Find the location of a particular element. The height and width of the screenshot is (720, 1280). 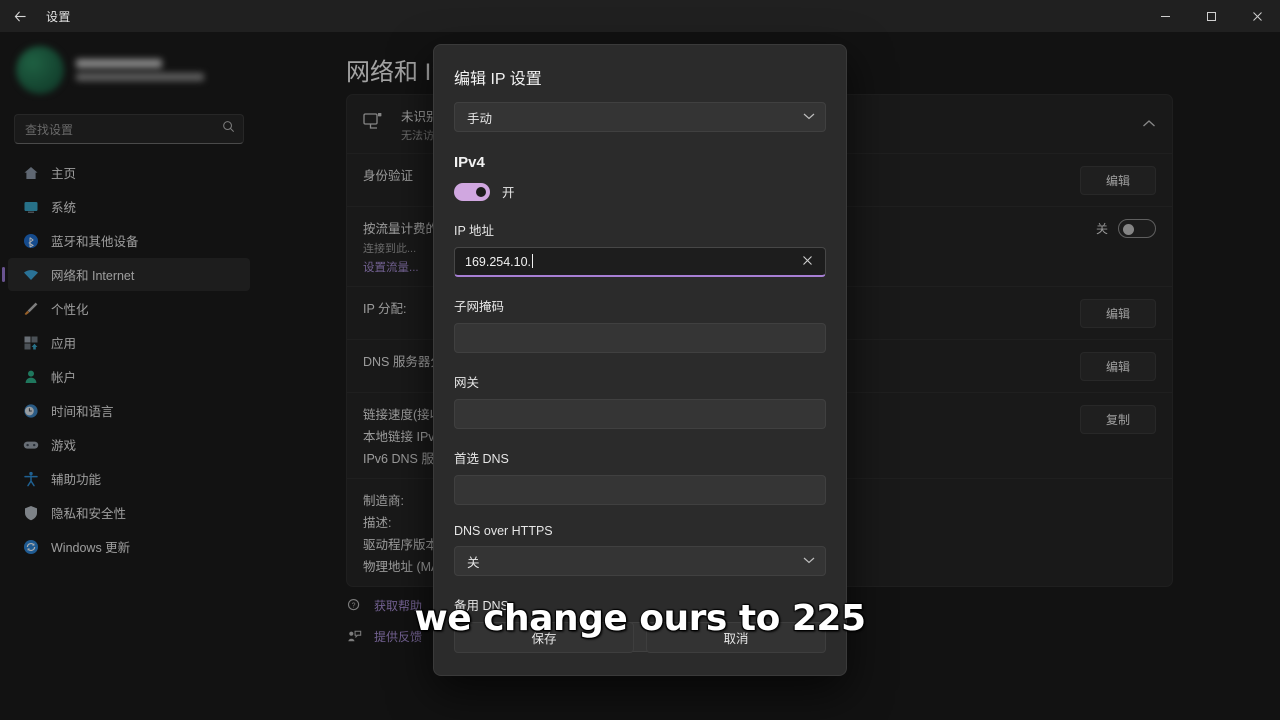

minimize-icon is located at coordinates (1165, 16).